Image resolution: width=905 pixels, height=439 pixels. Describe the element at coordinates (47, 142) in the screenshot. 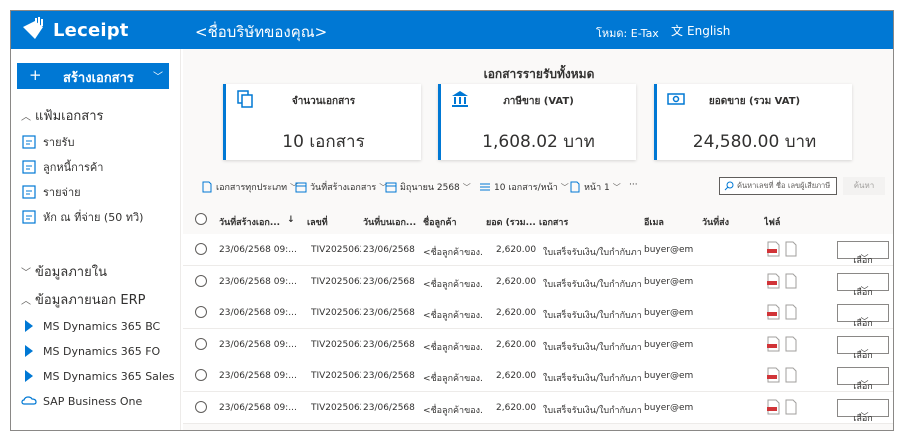

I see `sidebar-item-income: รายรับ` at that location.